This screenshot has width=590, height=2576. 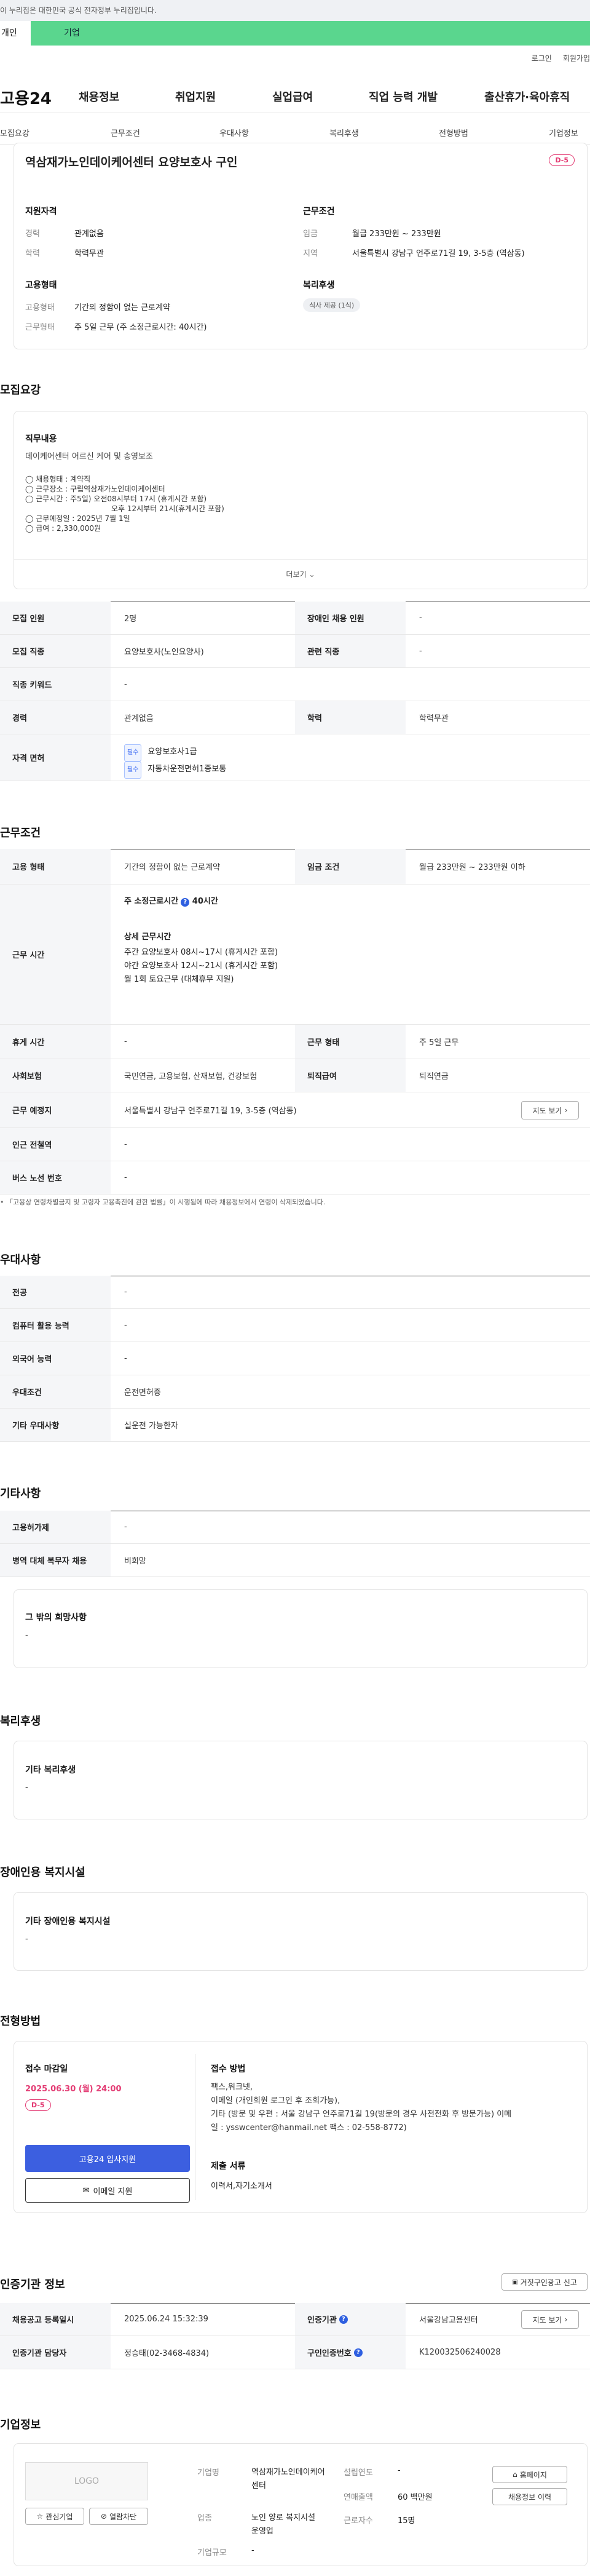 What do you see at coordinates (439, 253) in the screenshot?
I see `loc-value: 서울특별시 강남구 언주로71길 19, 3-5층 (역삼동)` at bounding box center [439, 253].